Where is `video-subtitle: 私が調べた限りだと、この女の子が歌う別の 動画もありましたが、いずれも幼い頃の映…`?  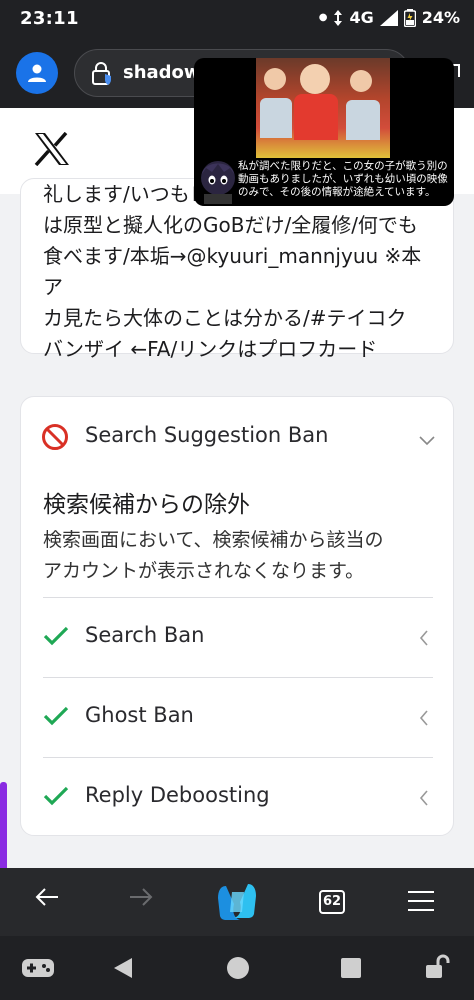 video-subtitle: 私が調べた限りだと、この女の子が歌う別の 動画もありましたが、いずれも幼い頃の映… is located at coordinates (343, 179).